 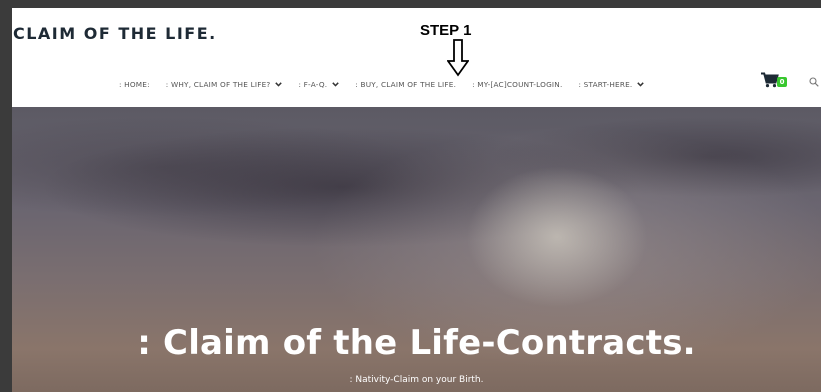 I want to click on nav-why-claim: : WHY, CLAIM OF THE LIFE?, so click(x=224, y=84).